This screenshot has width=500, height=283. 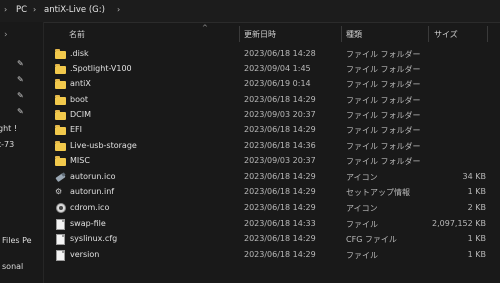 What do you see at coordinates (92, 191) in the screenshot?
I see `file-name: autorun.inf` at bounding box center [92, 191].